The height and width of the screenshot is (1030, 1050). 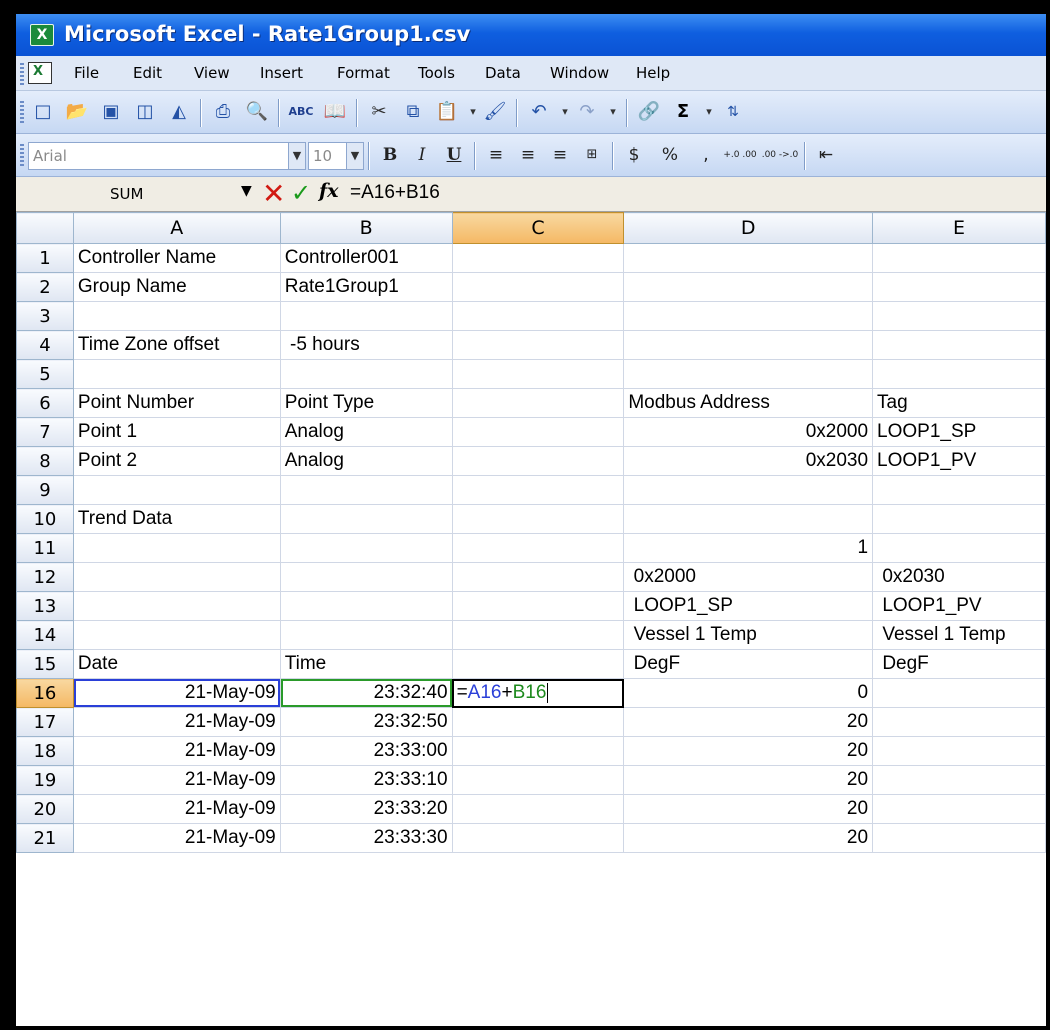 What do you see at coordinates (587, 112) in the screenshot?
I see `redo-icon: ↷` at bounding box center [587, 112].